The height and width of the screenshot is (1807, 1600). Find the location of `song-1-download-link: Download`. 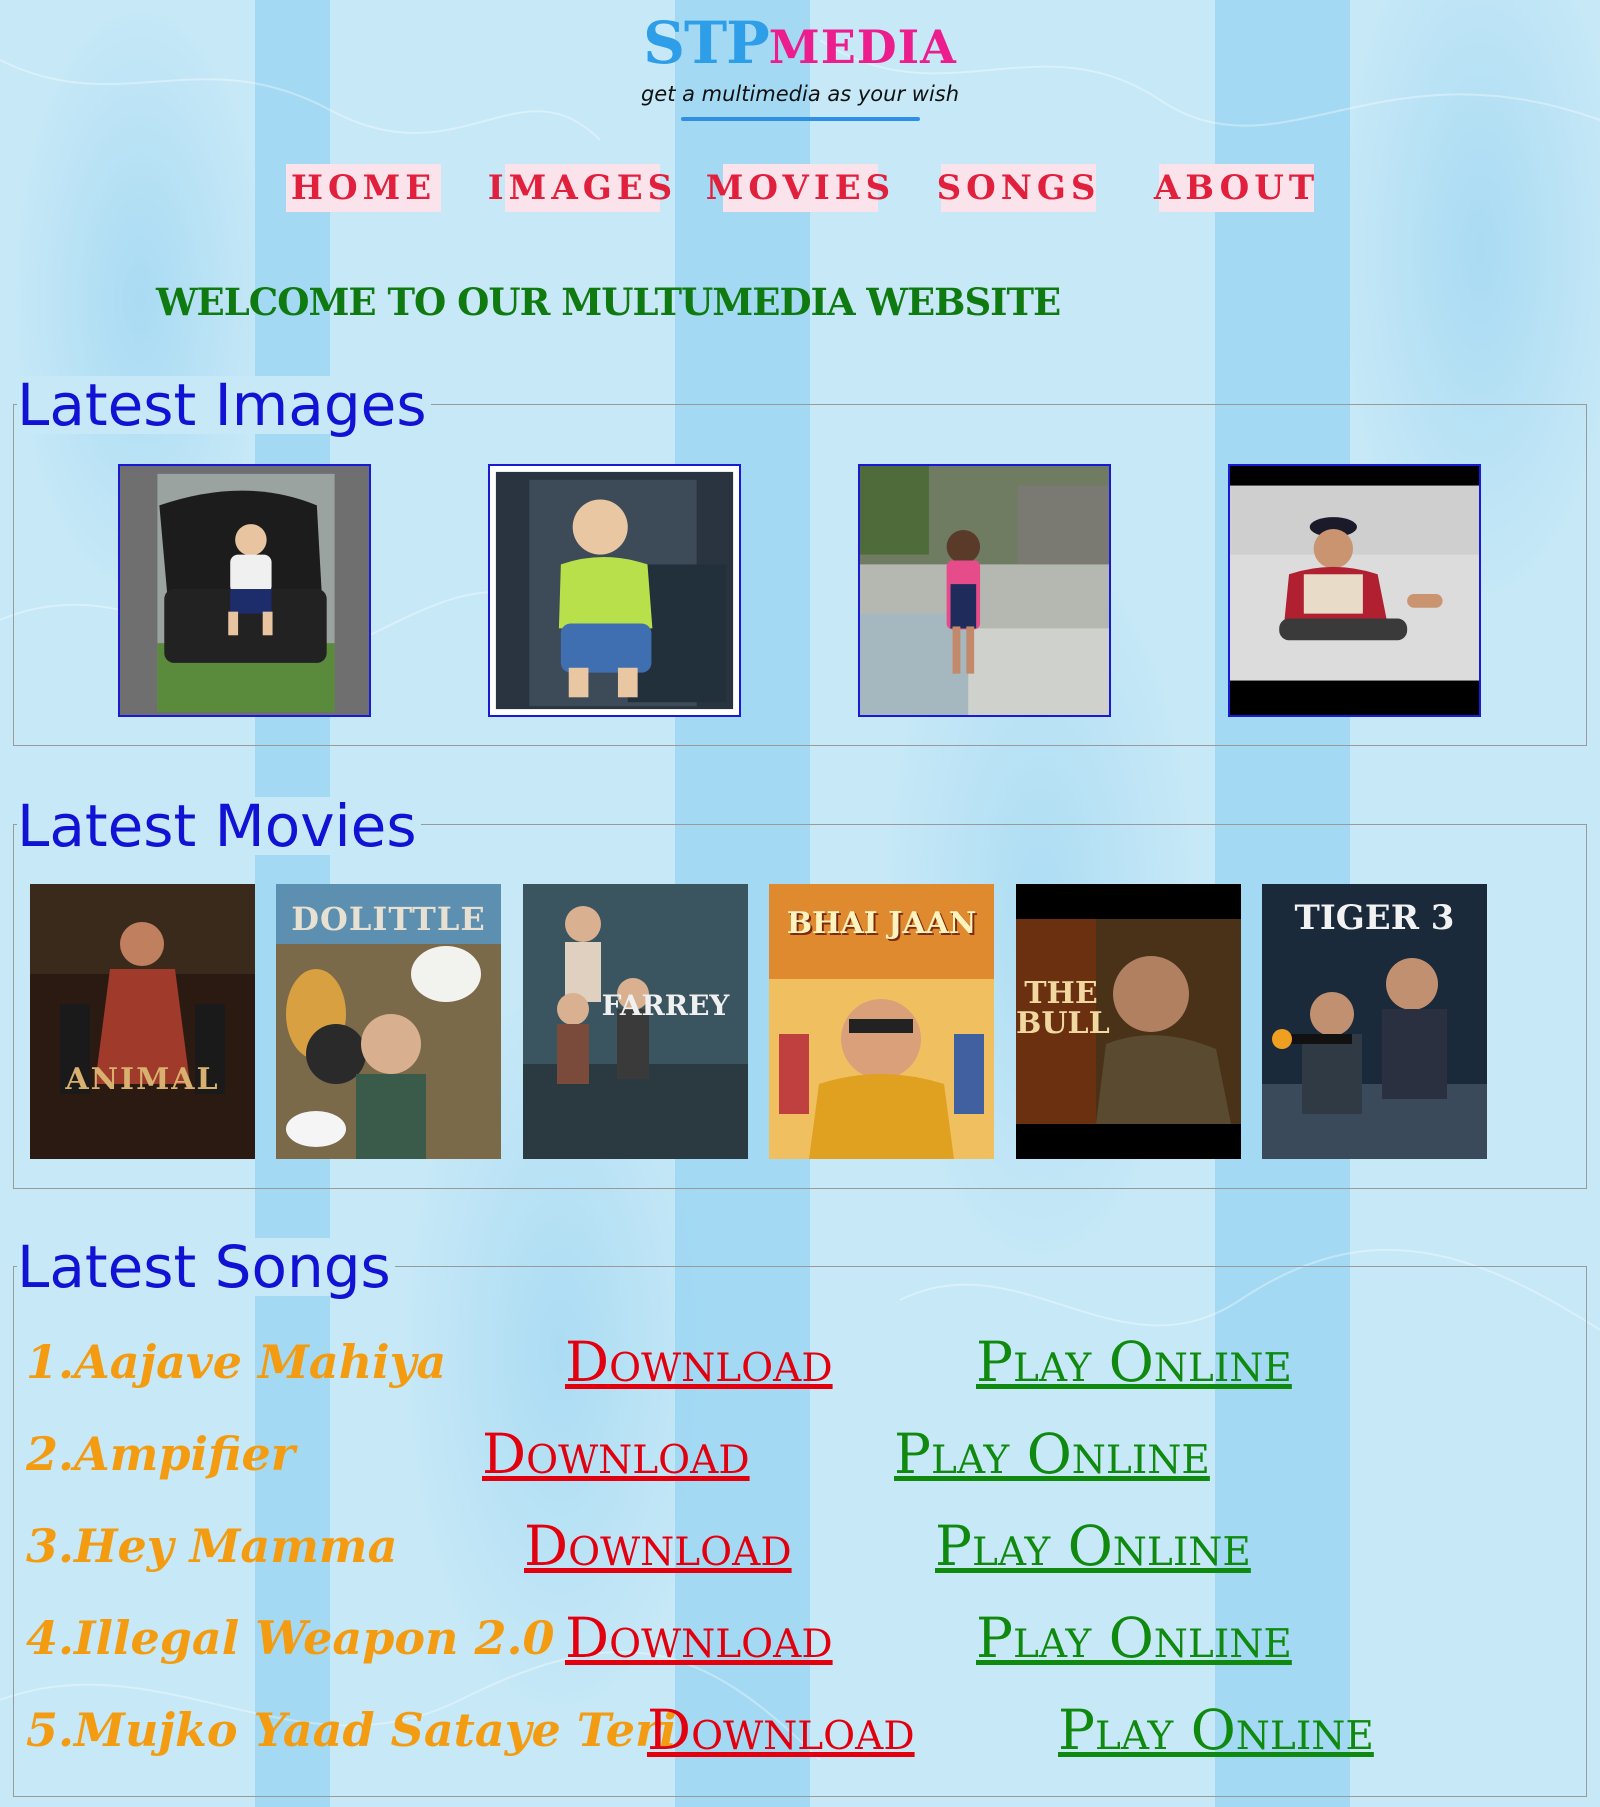

song-1-download-link: Download is located at coordinates (699, 1362).